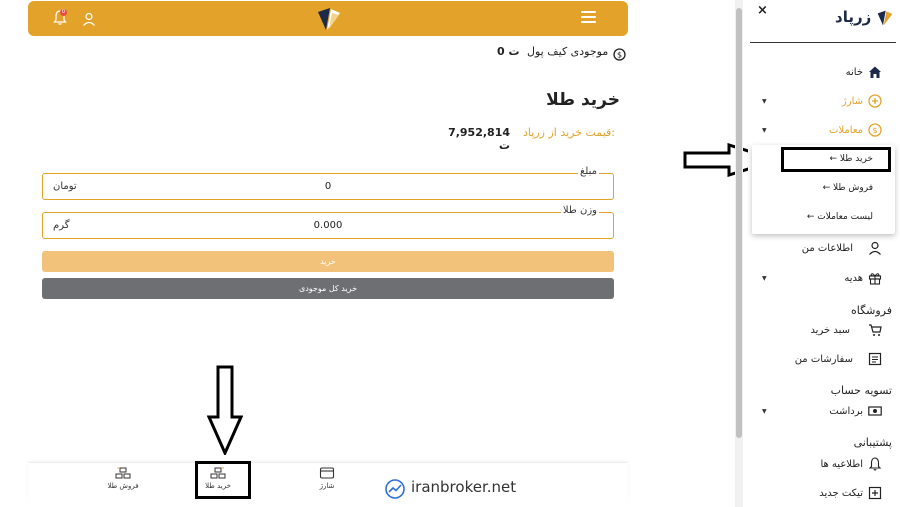 This screenshot has width=900, height=507. I want to click on bell-icon, so click(875, 464).